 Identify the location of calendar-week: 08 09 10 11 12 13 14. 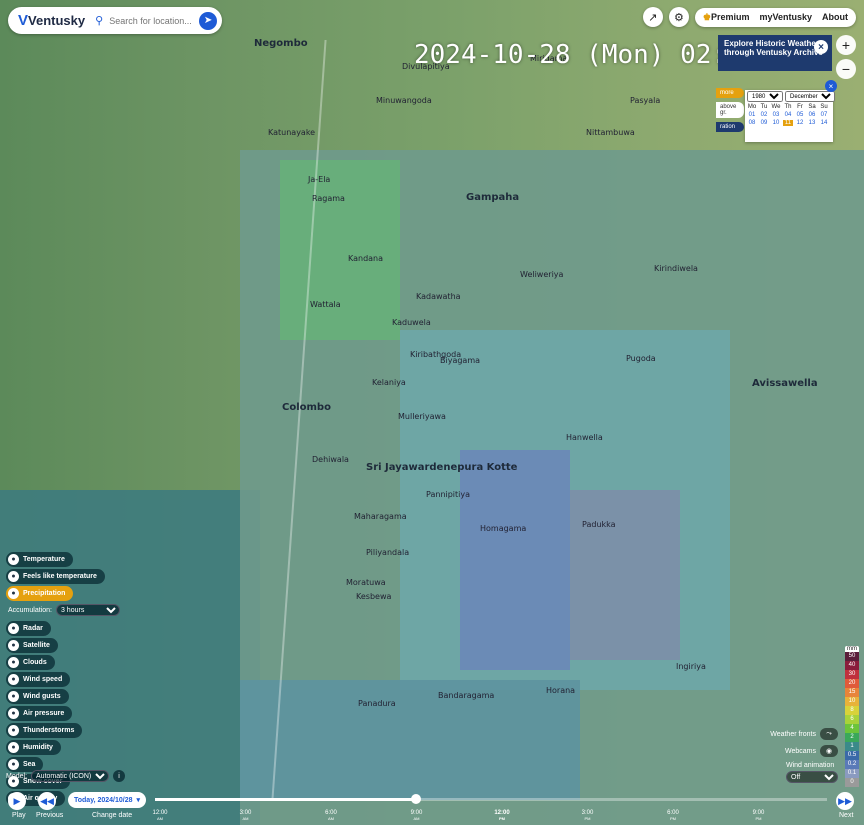
(789, 123).